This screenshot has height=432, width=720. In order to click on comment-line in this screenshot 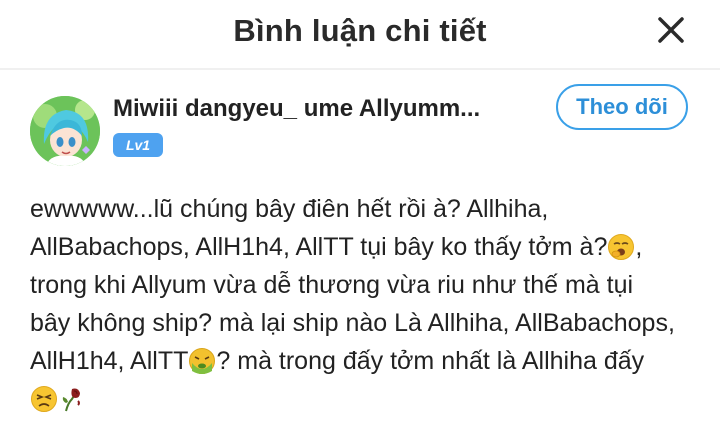, I will do `click(370, 399)`.